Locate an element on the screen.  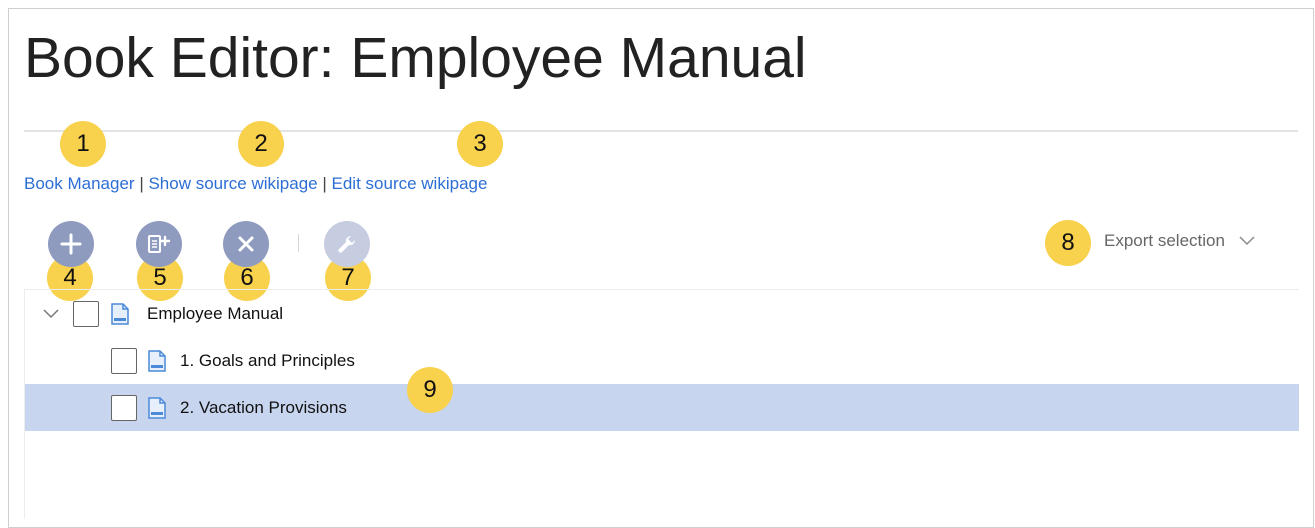
callout-badge-1: 1 is located at coordinates (83, 144).